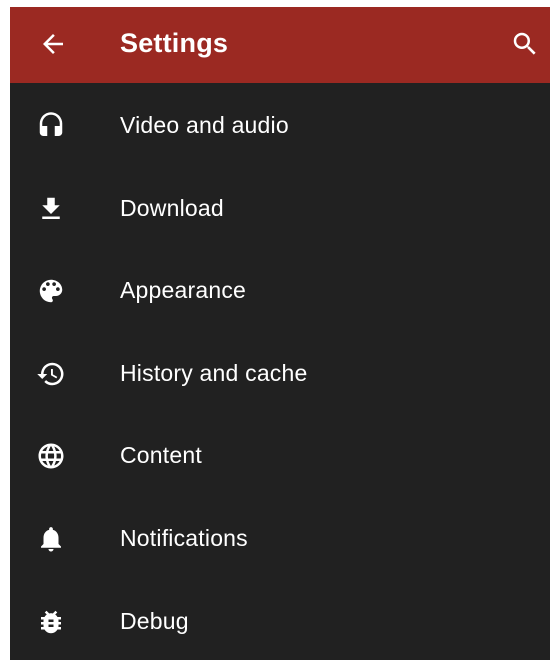 This screenshot has width=550, height=660. Describe the element at coordinates (184, 537) in the screenshot. I see `settings-item-label: Notifications` at that location.